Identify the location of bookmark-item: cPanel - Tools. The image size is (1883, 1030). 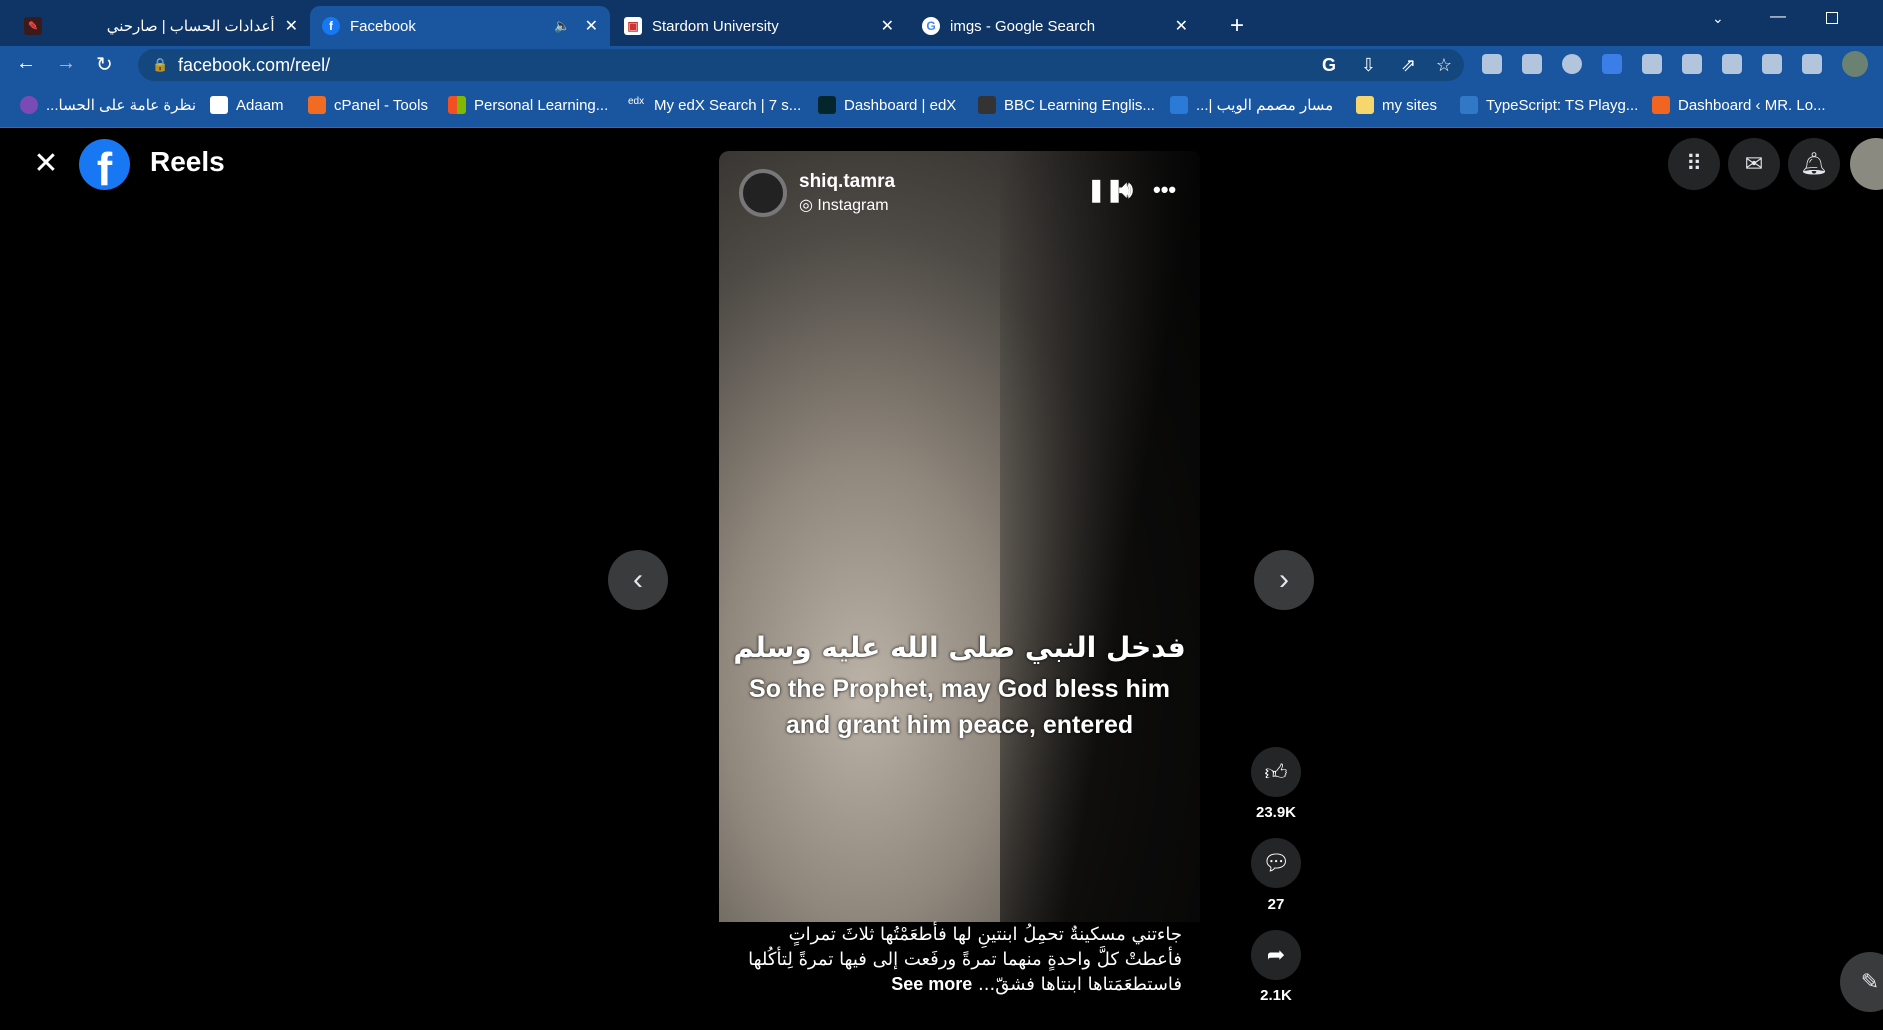
(368, 105).